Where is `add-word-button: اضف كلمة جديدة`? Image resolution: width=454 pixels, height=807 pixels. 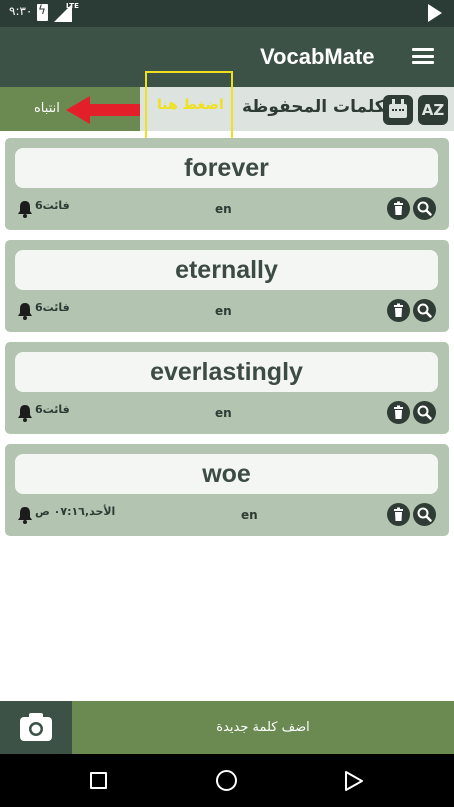 add-word-button: اضف كلمة جديدة is located at coordinates (263, 727).